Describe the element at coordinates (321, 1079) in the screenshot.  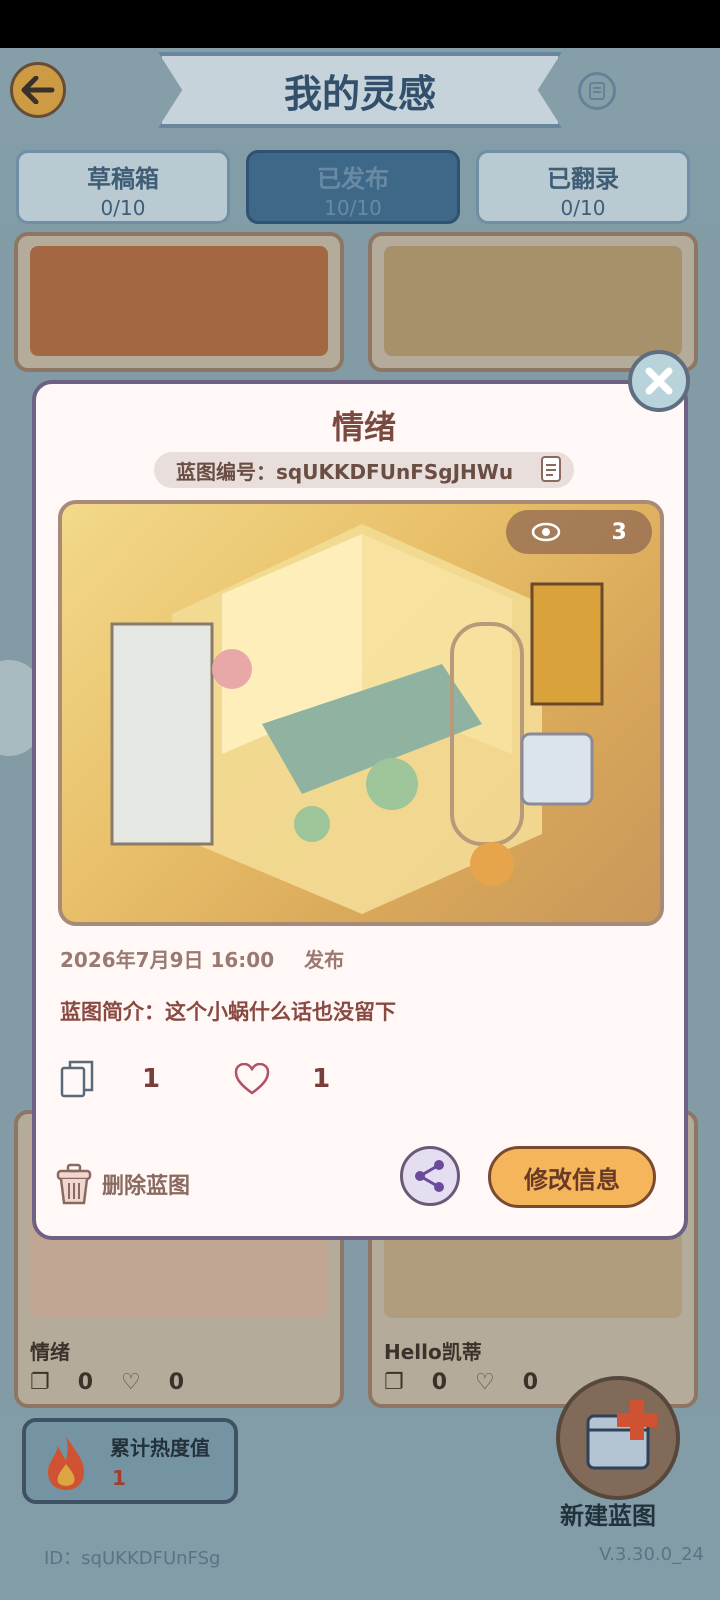
I see `like-count: 1` at that location.